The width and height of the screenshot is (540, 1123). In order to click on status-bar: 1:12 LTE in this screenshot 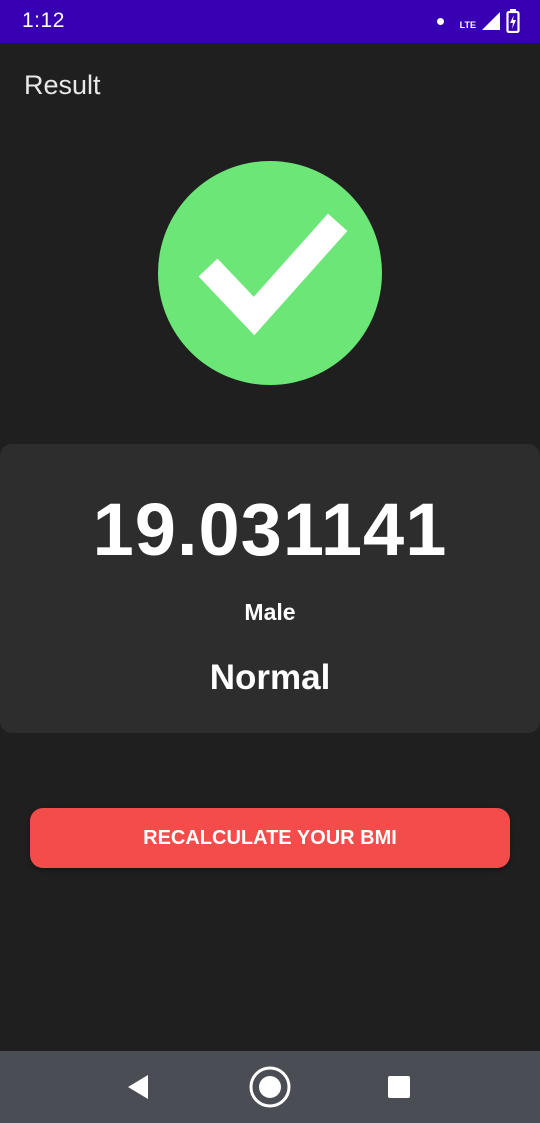, I will do `click(270, 21)`.